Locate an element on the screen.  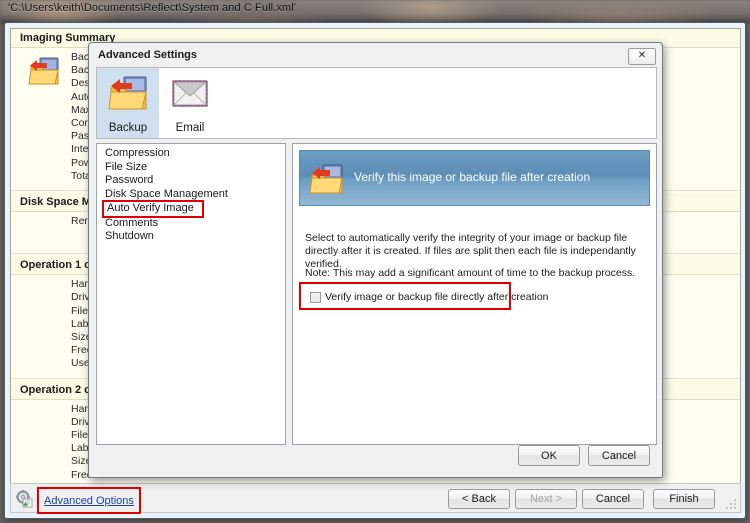
close-icon: ✕ is located at coordinates (642, 55).